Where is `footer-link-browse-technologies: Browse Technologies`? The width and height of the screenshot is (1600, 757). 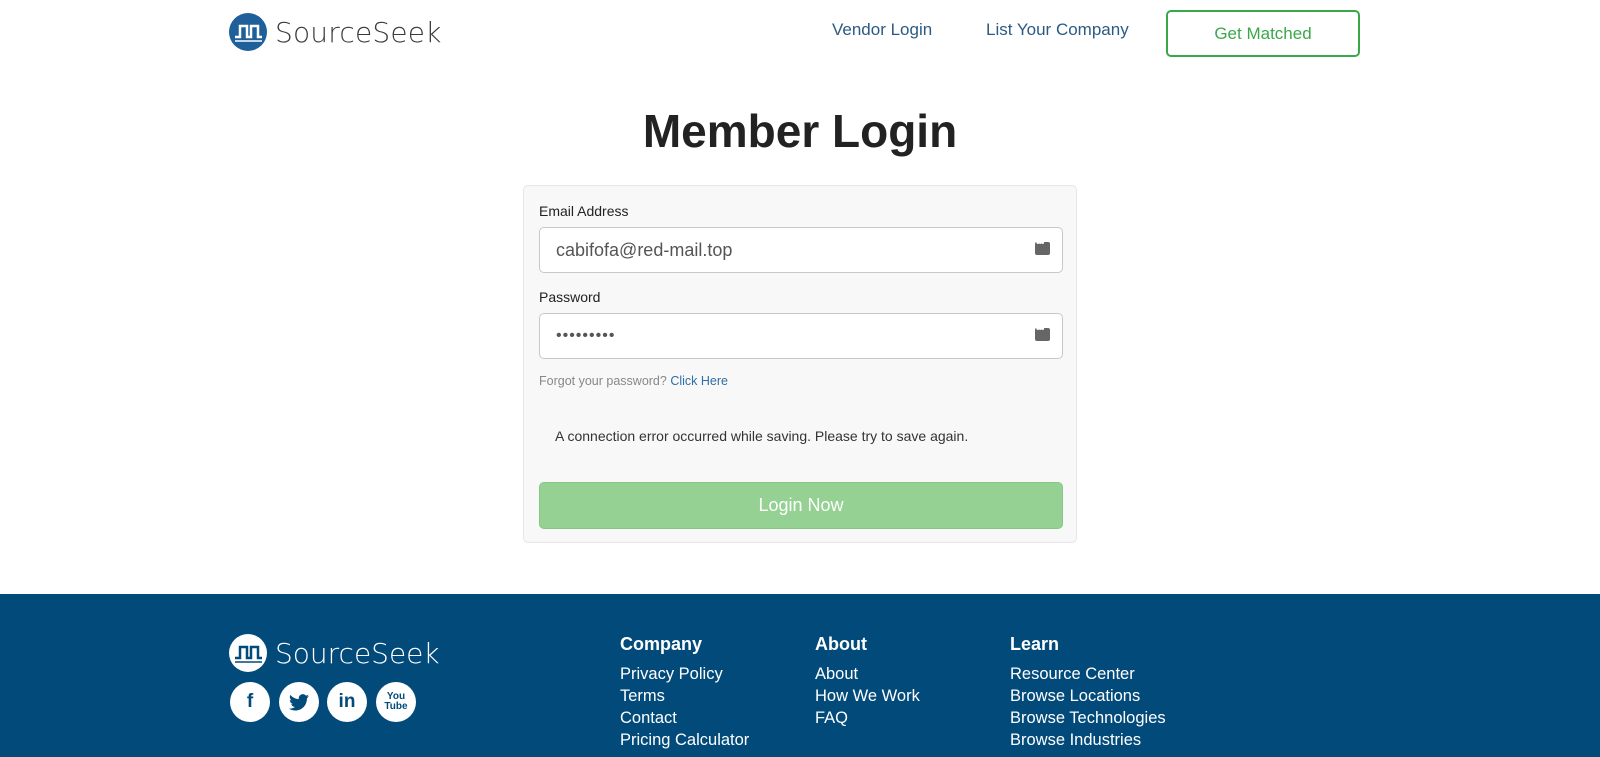 footer-link-browse-technologies: Browse Technologies is located at coordinates (1088, 718).